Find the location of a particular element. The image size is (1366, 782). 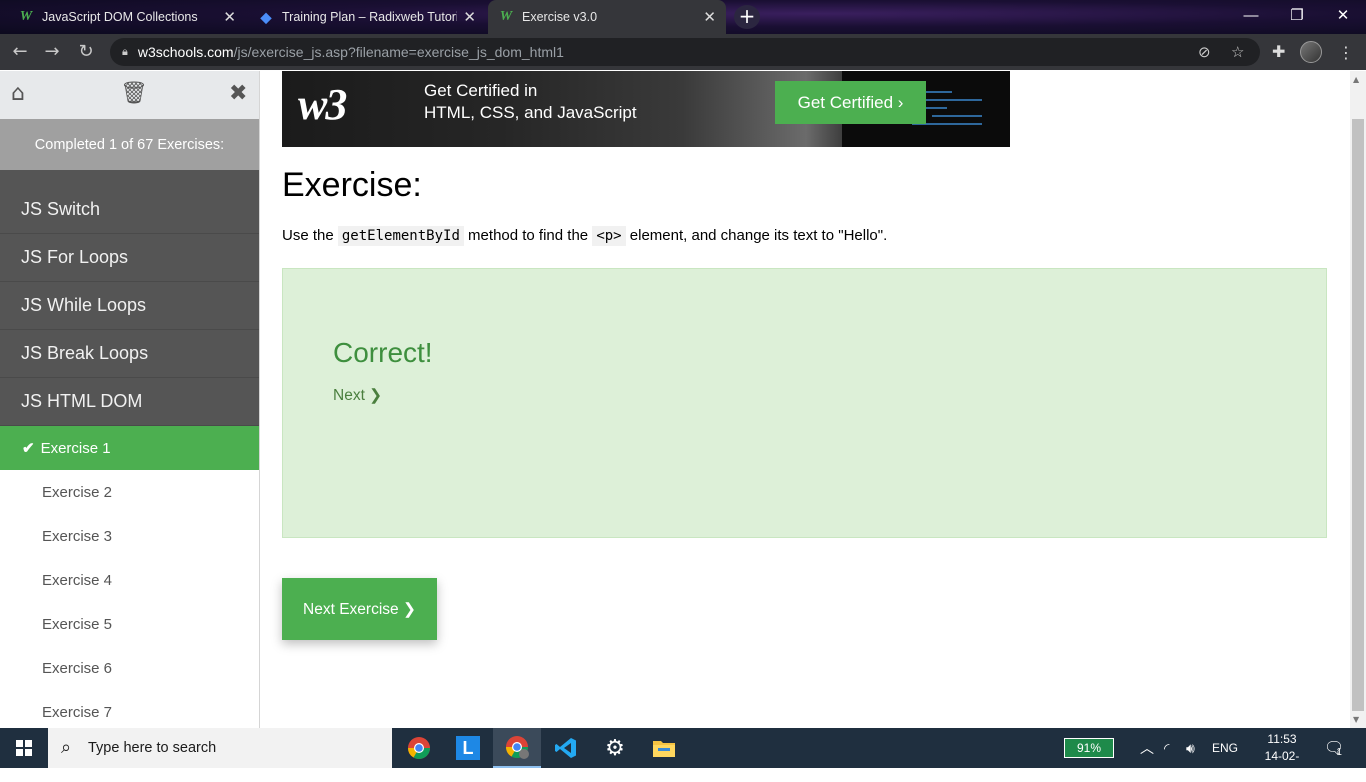

sidebar-exercise-3: Exercise 3 is located at coordinates (129, 536).